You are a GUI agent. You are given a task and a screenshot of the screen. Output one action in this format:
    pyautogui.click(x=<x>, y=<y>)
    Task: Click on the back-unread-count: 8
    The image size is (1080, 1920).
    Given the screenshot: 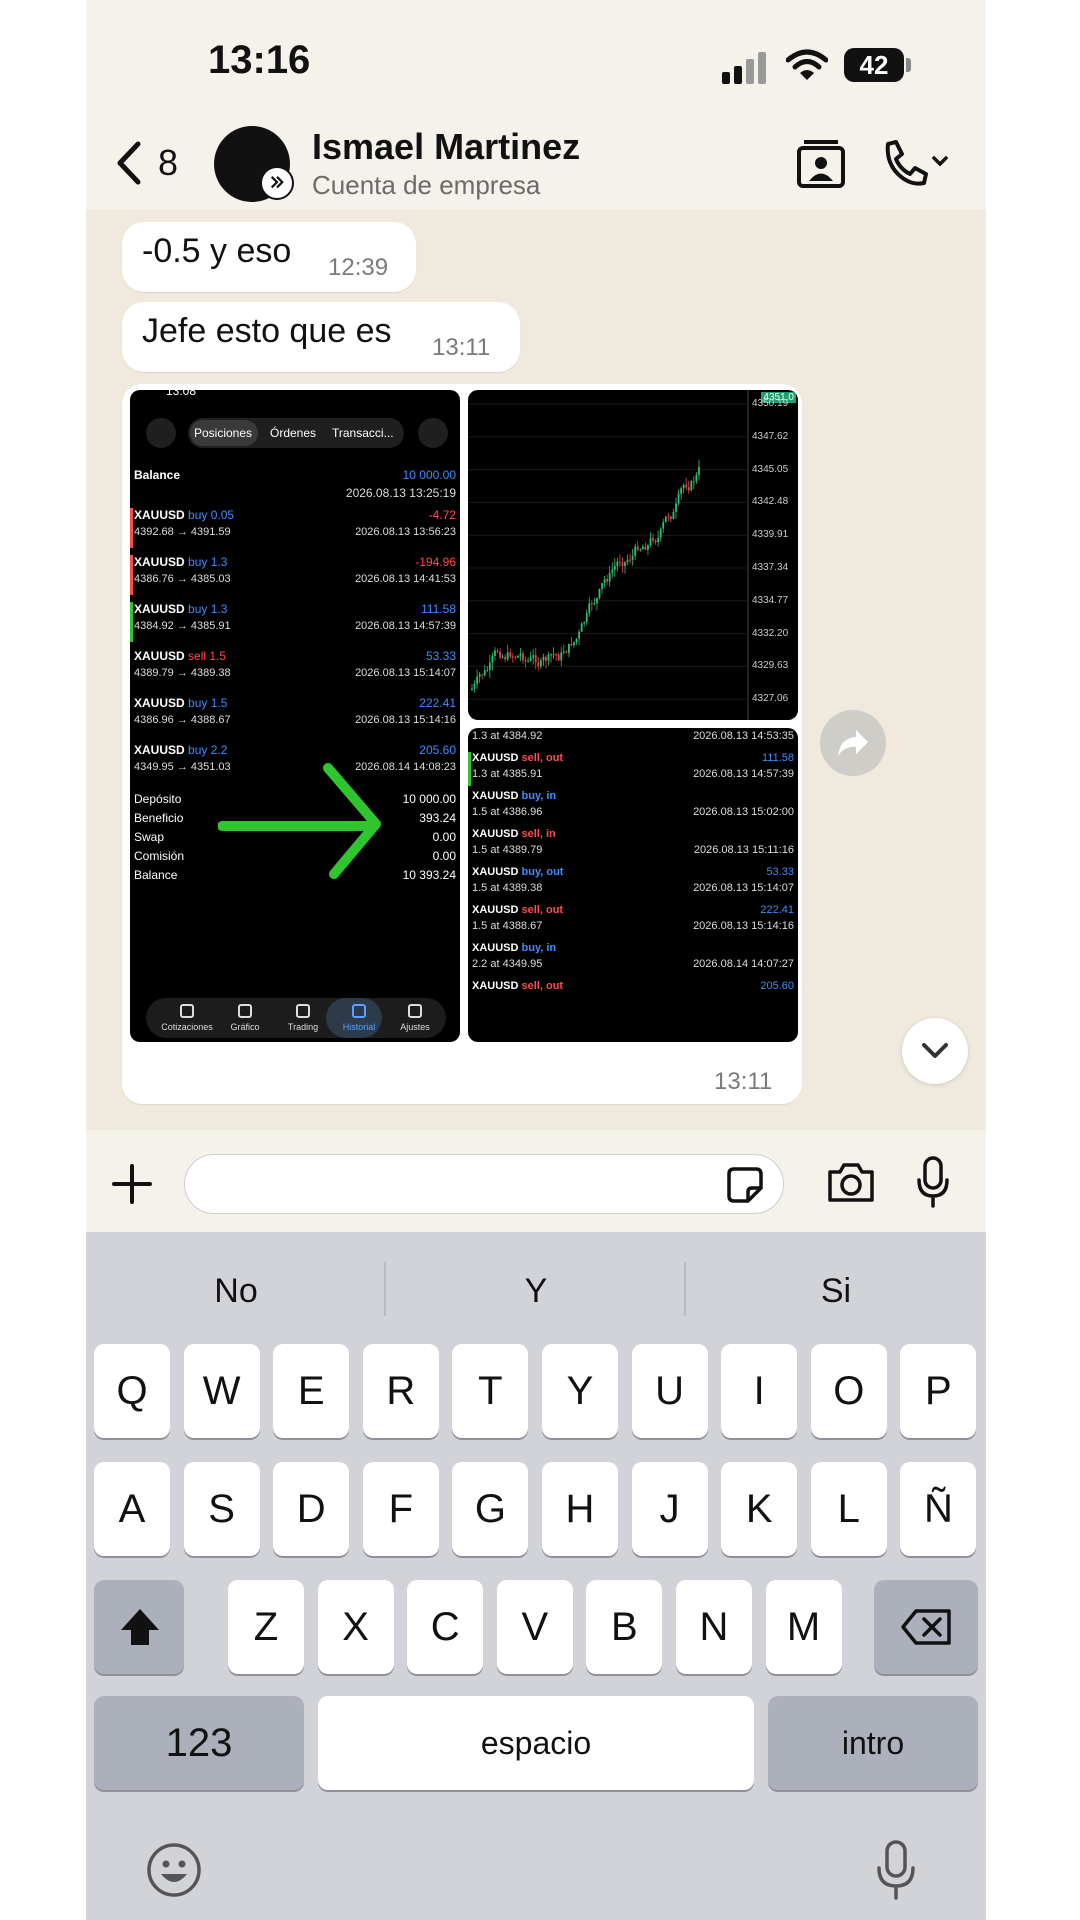 What is the action you would take?
    pyautogui.click(x=168, y=163)
    